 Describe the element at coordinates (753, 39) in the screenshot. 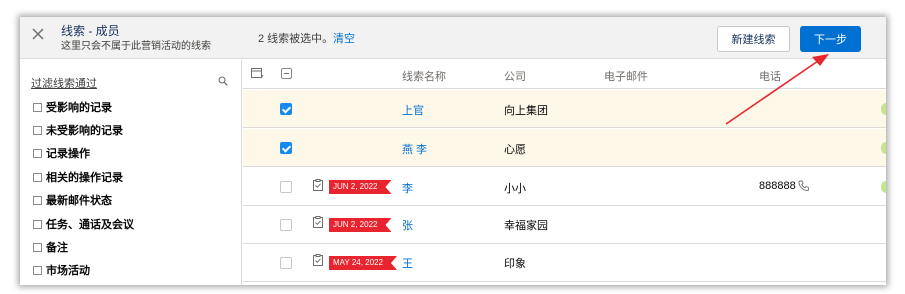

I see `new-lead-button: 新建线索` at that location.